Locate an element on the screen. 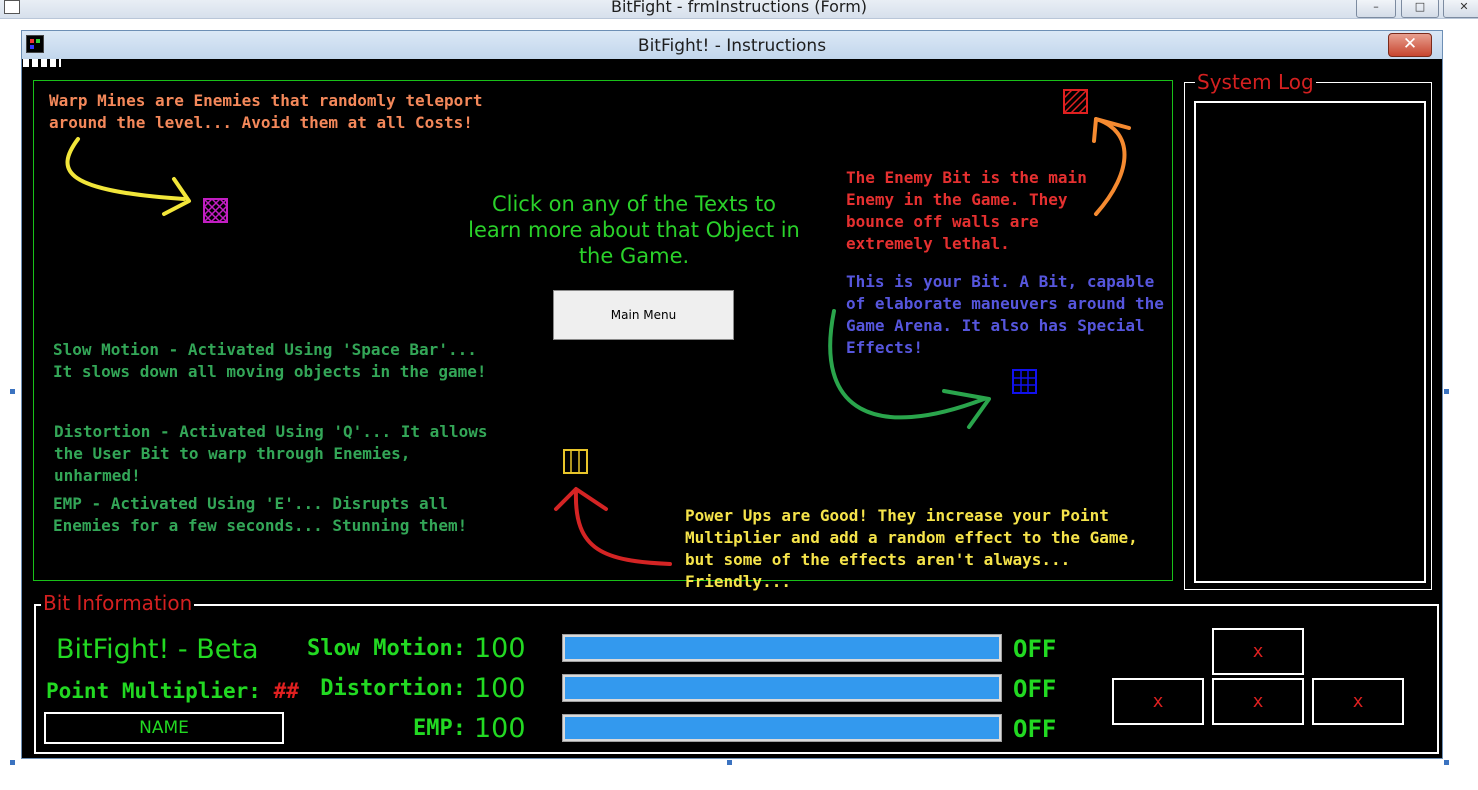  minimize-button: – is located at coordinates (1376, 9).